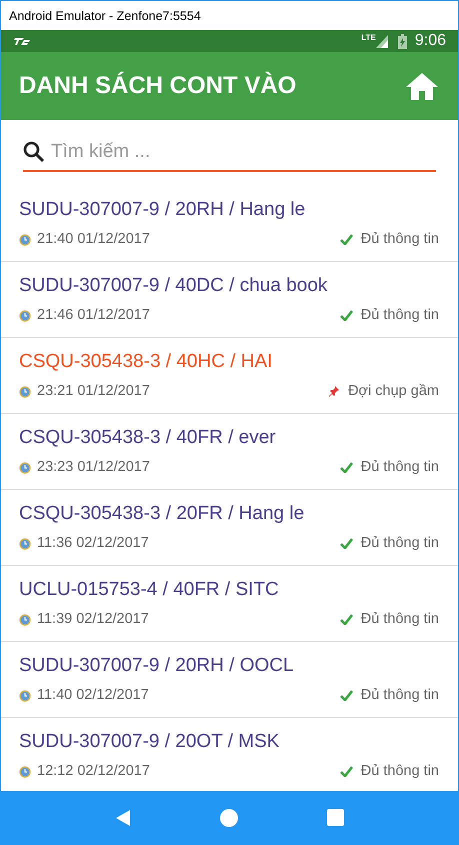  Describe the element at coordinates (402, 41) in the screenshot. I see `battery-icon` at that location.